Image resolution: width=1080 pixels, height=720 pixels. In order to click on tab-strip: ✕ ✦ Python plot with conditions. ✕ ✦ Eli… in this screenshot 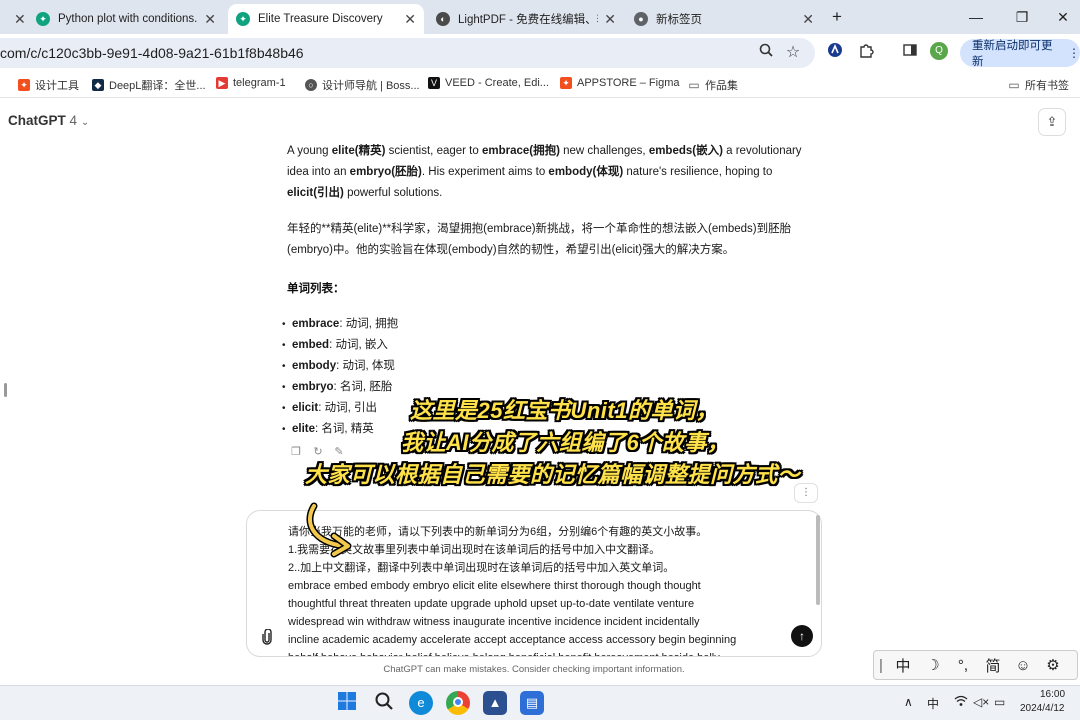, I will do `click(540, 17)`.